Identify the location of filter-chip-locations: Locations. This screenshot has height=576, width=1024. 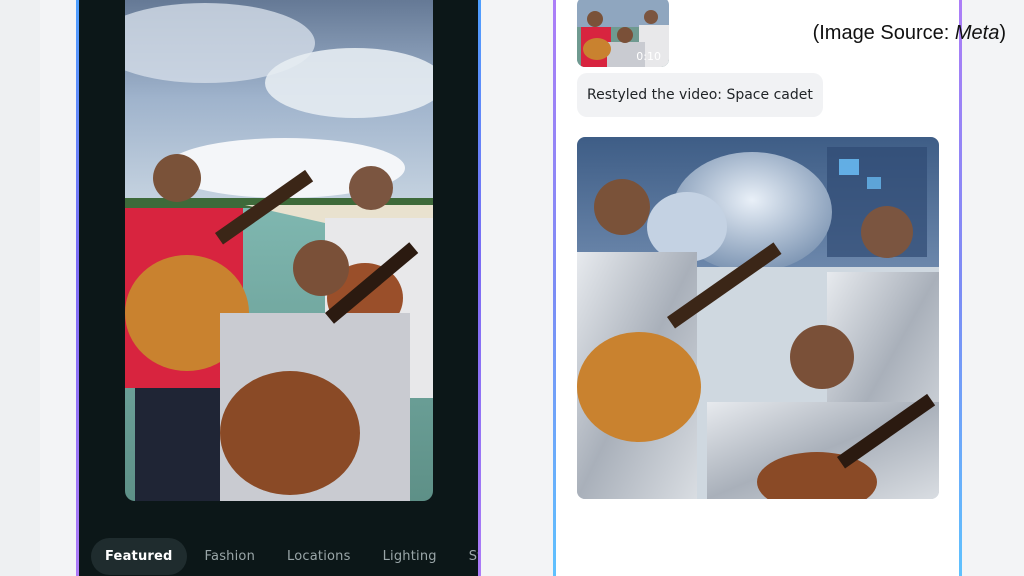
(319, 556).